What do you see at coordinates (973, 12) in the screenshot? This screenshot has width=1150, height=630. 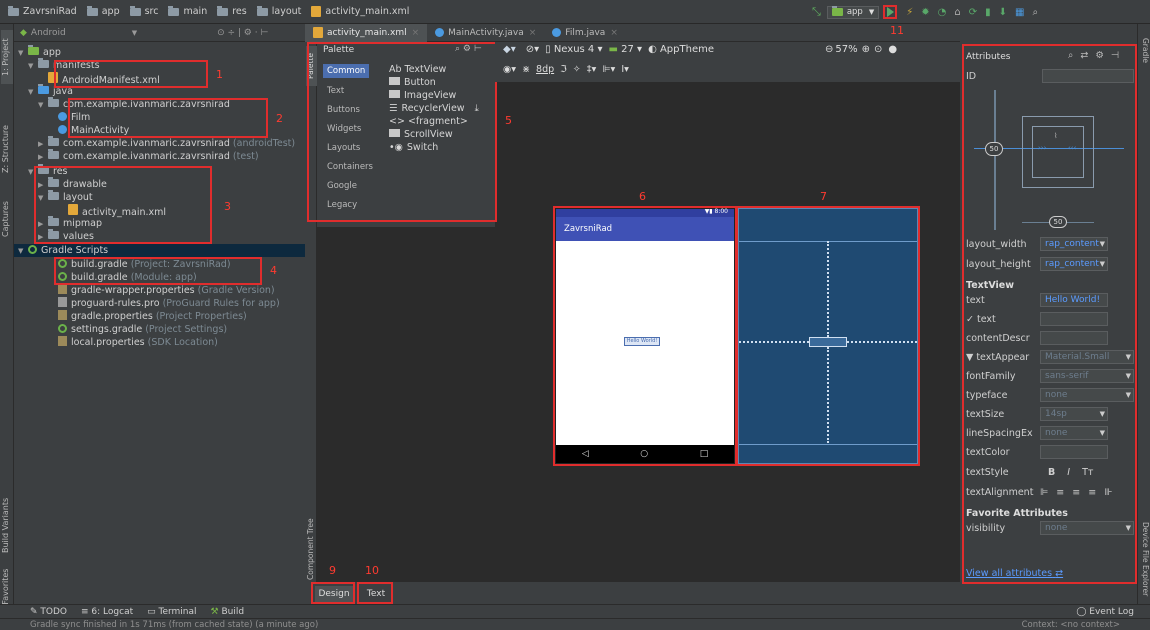 I see `sync-icon: ⟳` at bounding box center [973, 12].